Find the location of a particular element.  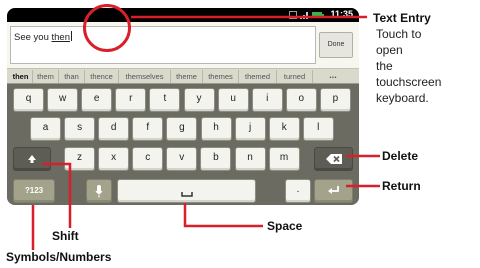

callout-text-entry-title: Text Entry is located at coordinates (402, 18).